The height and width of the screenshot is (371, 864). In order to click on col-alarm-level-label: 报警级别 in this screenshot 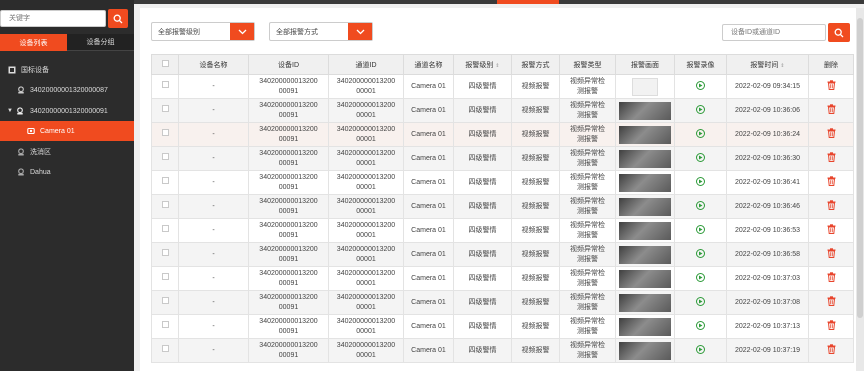, I will do `click(479, 65)`.